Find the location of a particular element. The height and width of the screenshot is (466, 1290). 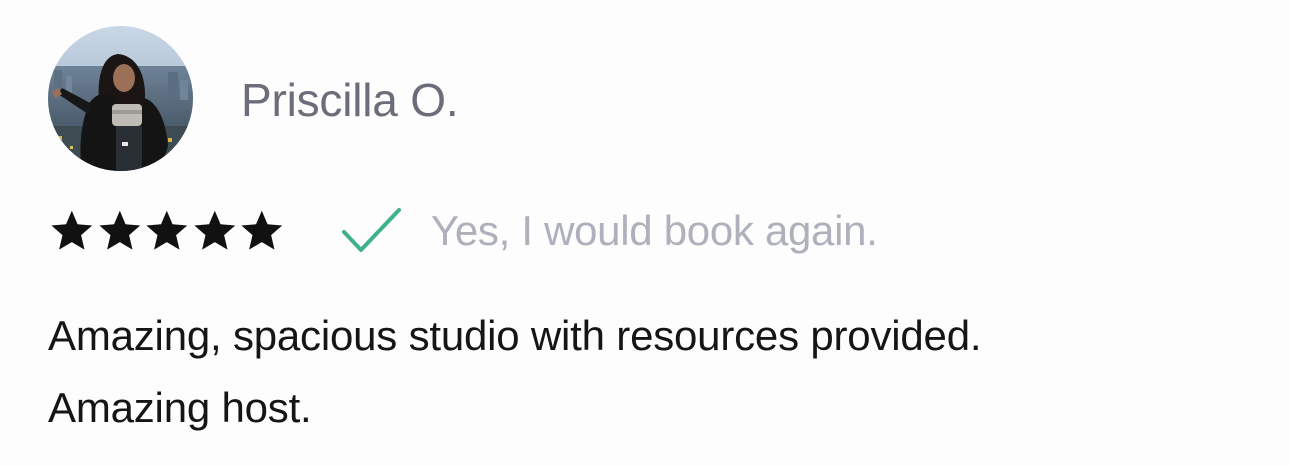

star-rating is located at coordinates (167, 231).